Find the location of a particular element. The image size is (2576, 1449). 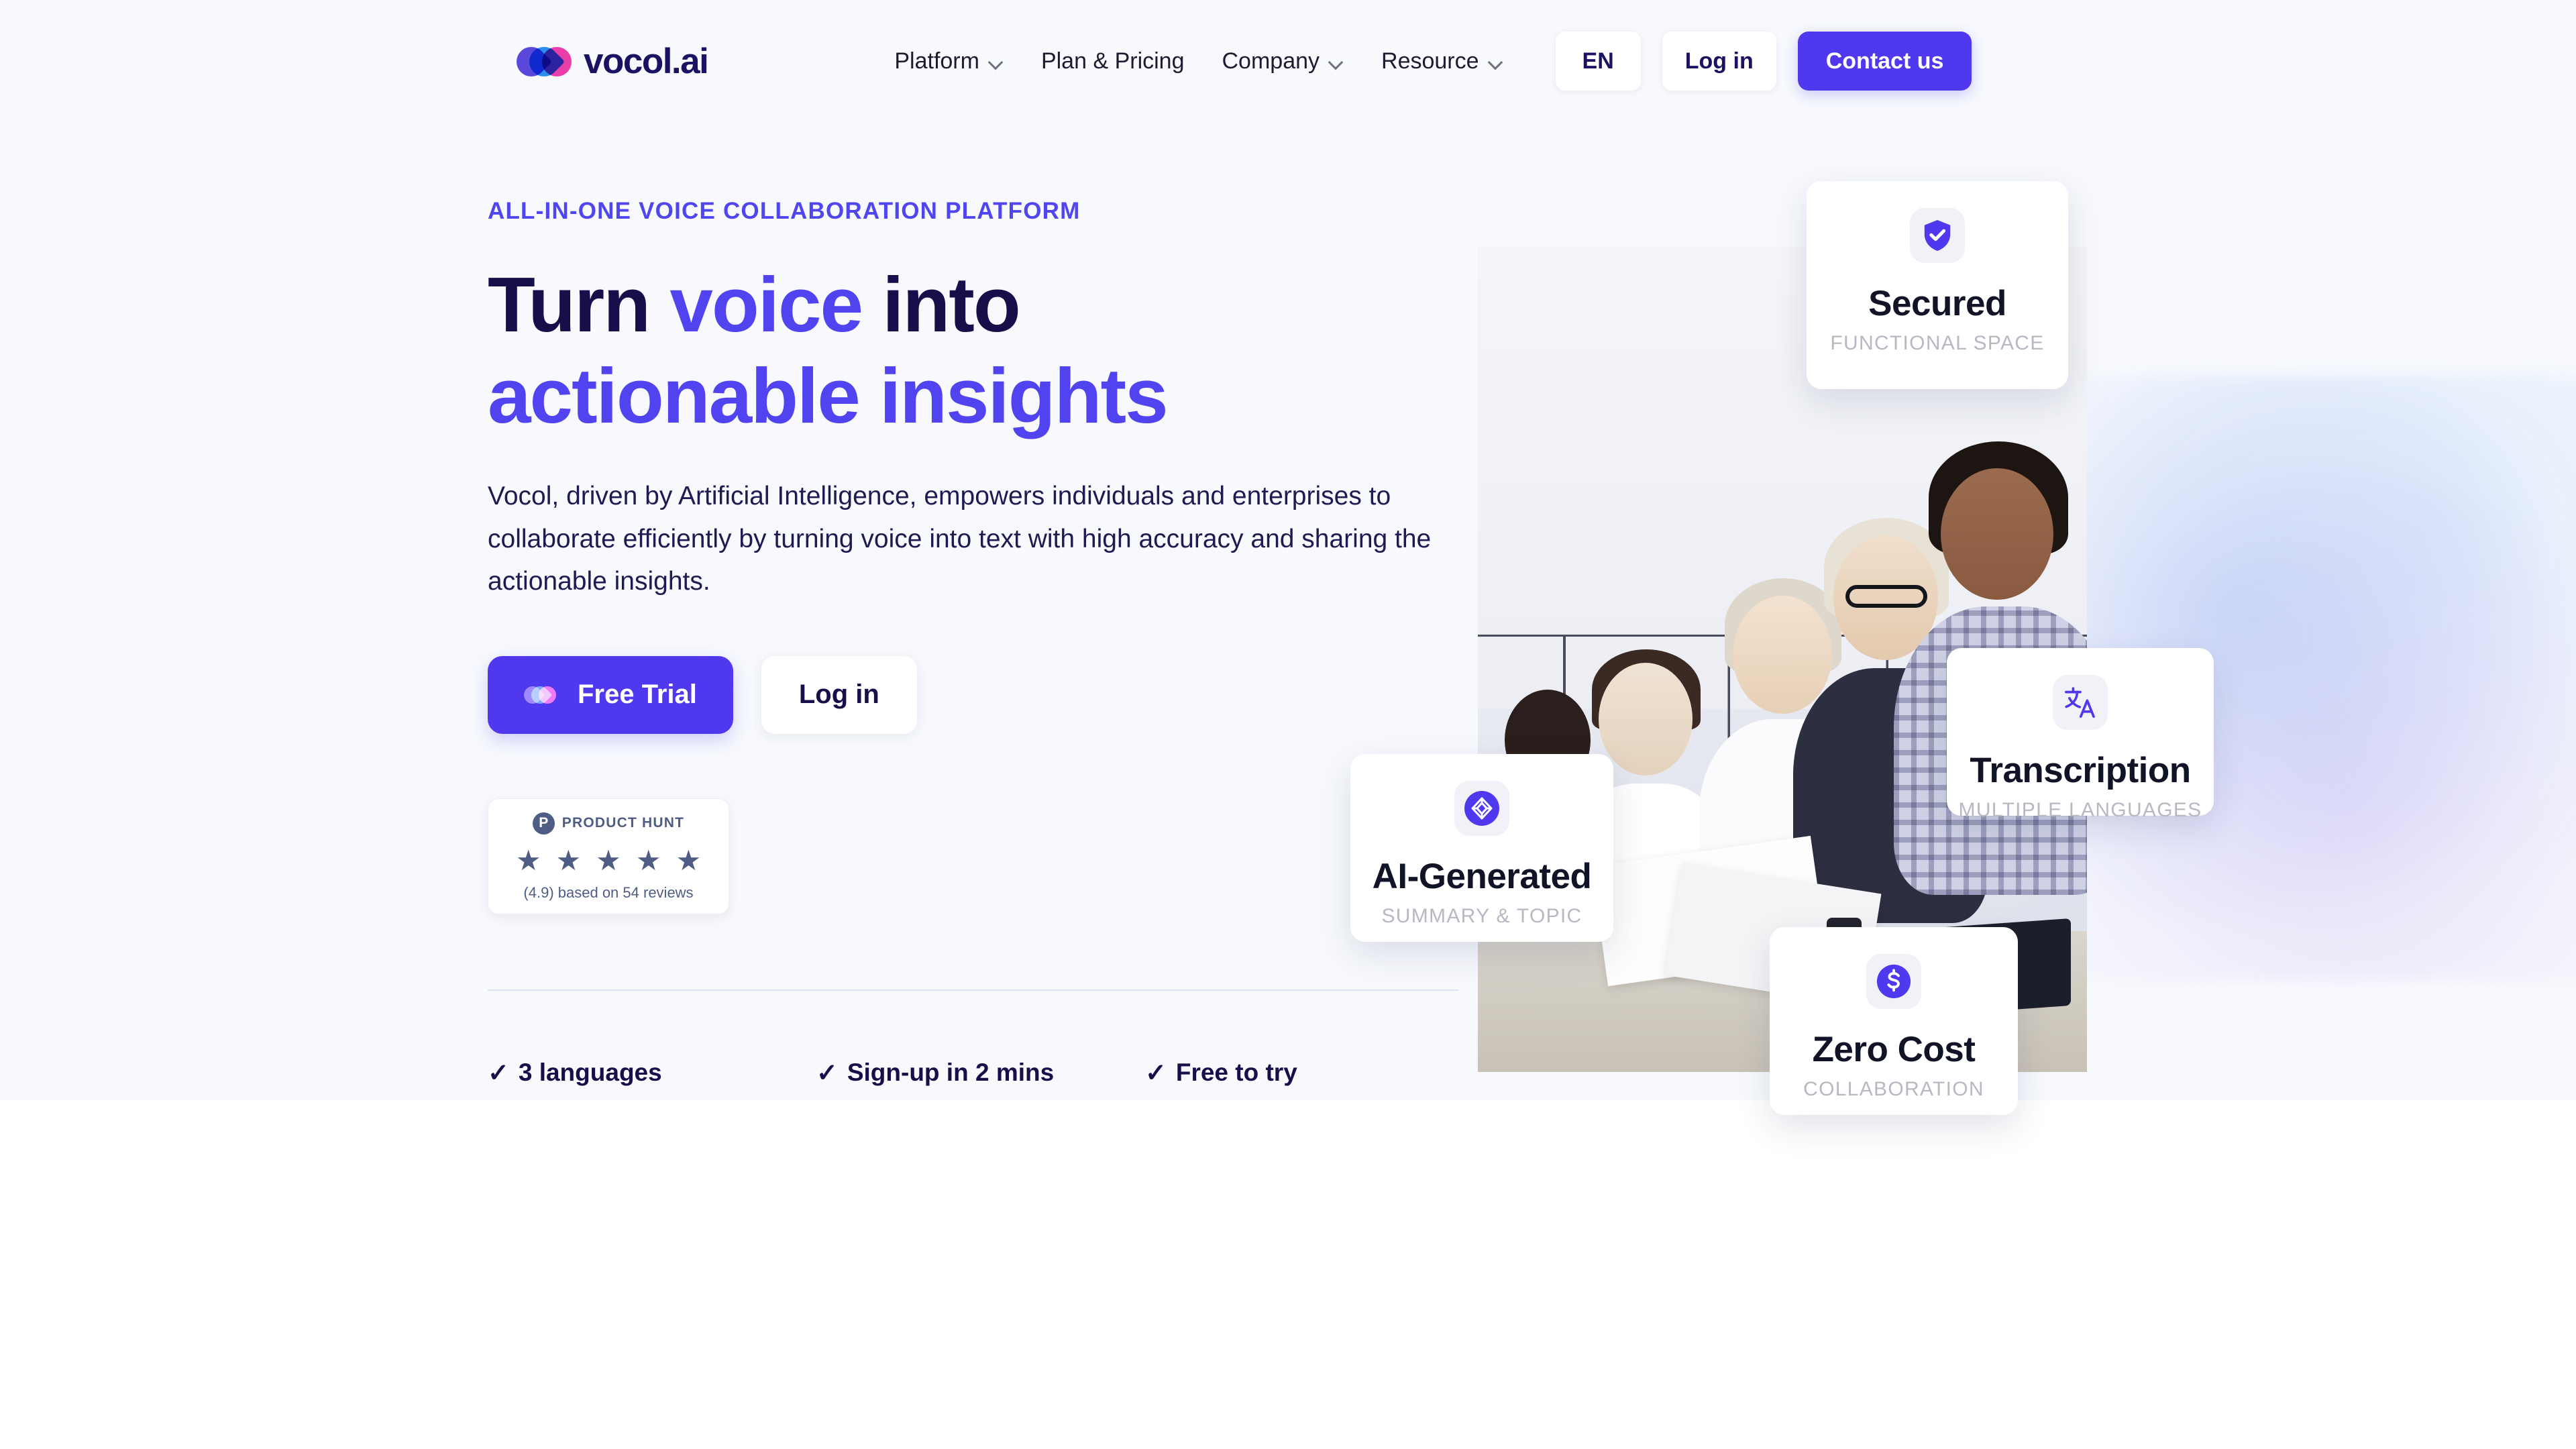

hero-cta-row: Free Trial Log in is located at coordinates (974, 694).